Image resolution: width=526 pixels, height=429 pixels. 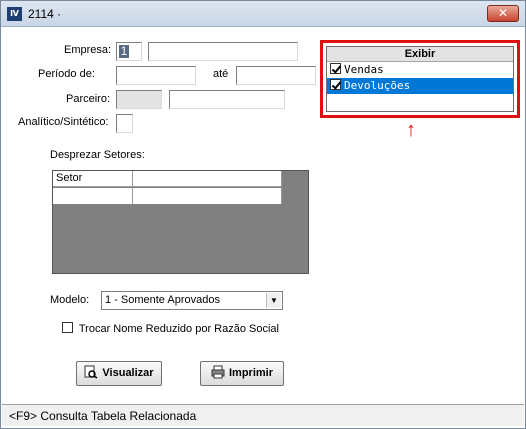 I want to click on title-bar: Ⅳ 2114 · ✕, so click(x=263, y=14).